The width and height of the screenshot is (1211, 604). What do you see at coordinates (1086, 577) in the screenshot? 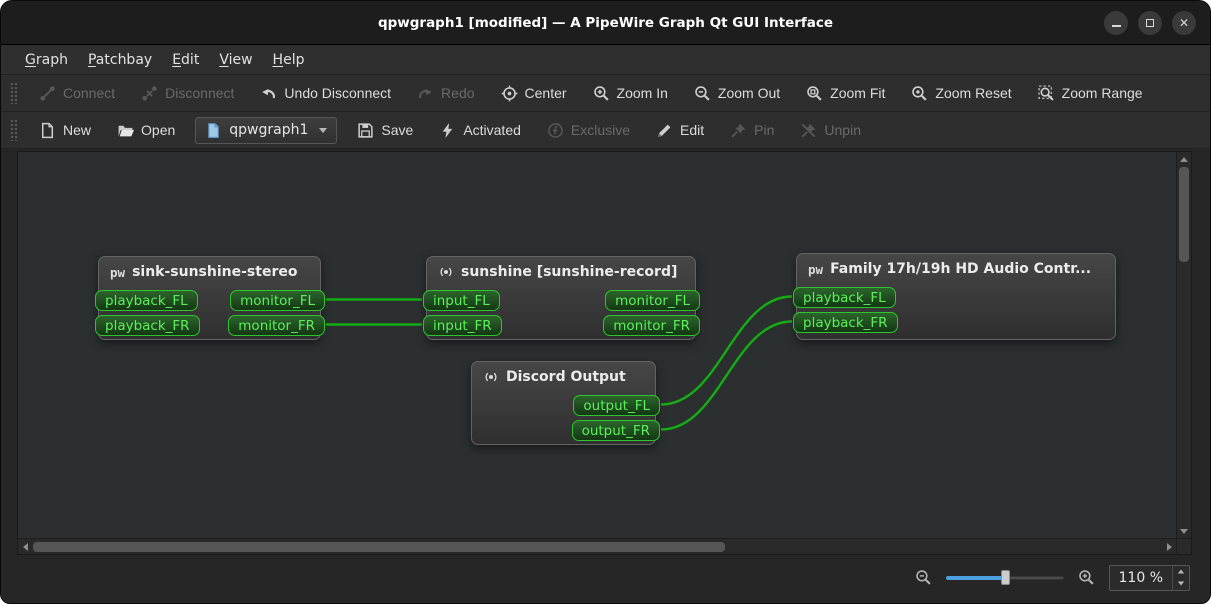
I see `statusbar-zoom-in-button` at bounding box center [1086, 577].